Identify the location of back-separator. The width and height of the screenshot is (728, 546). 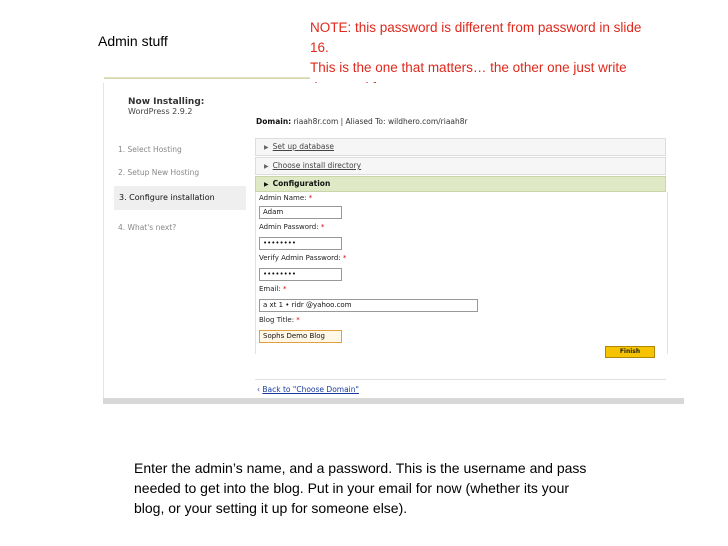
(460, 379).